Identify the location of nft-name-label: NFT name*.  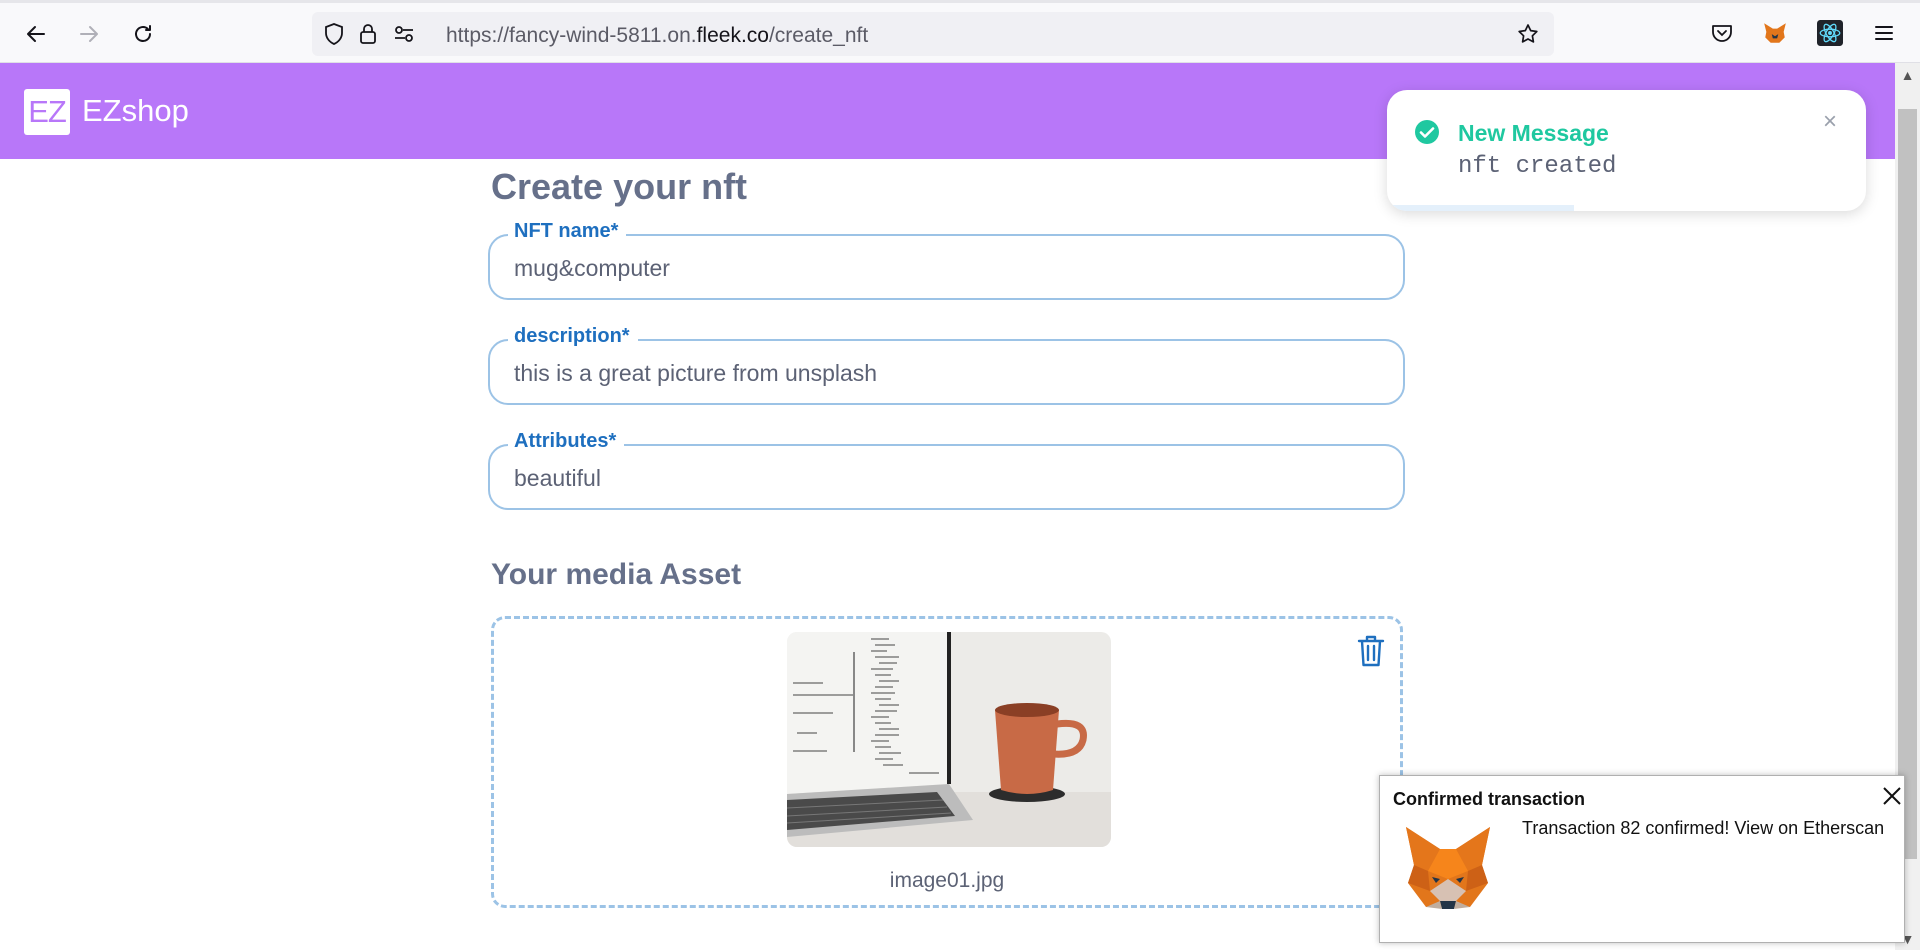
(567, 231).